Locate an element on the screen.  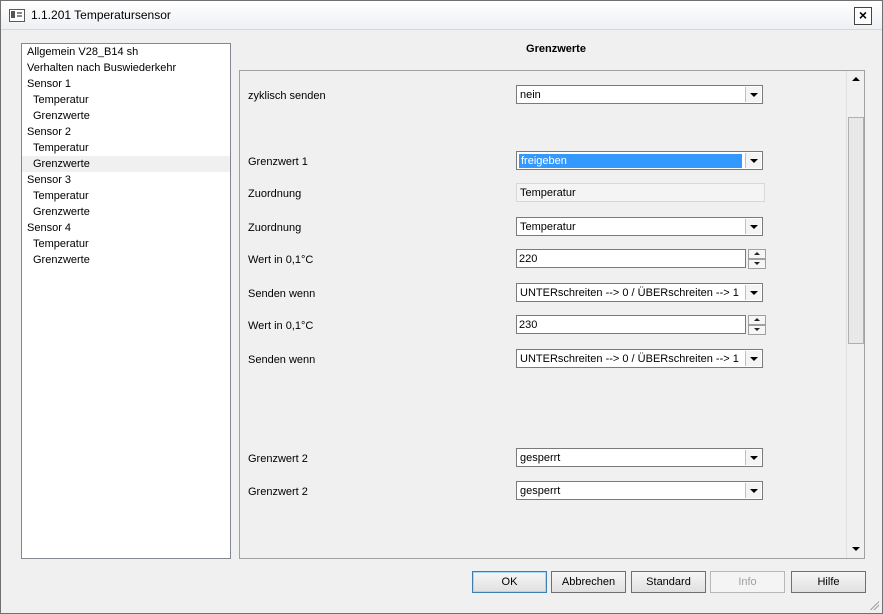
wert2-input is located at coordinates (631, 324).